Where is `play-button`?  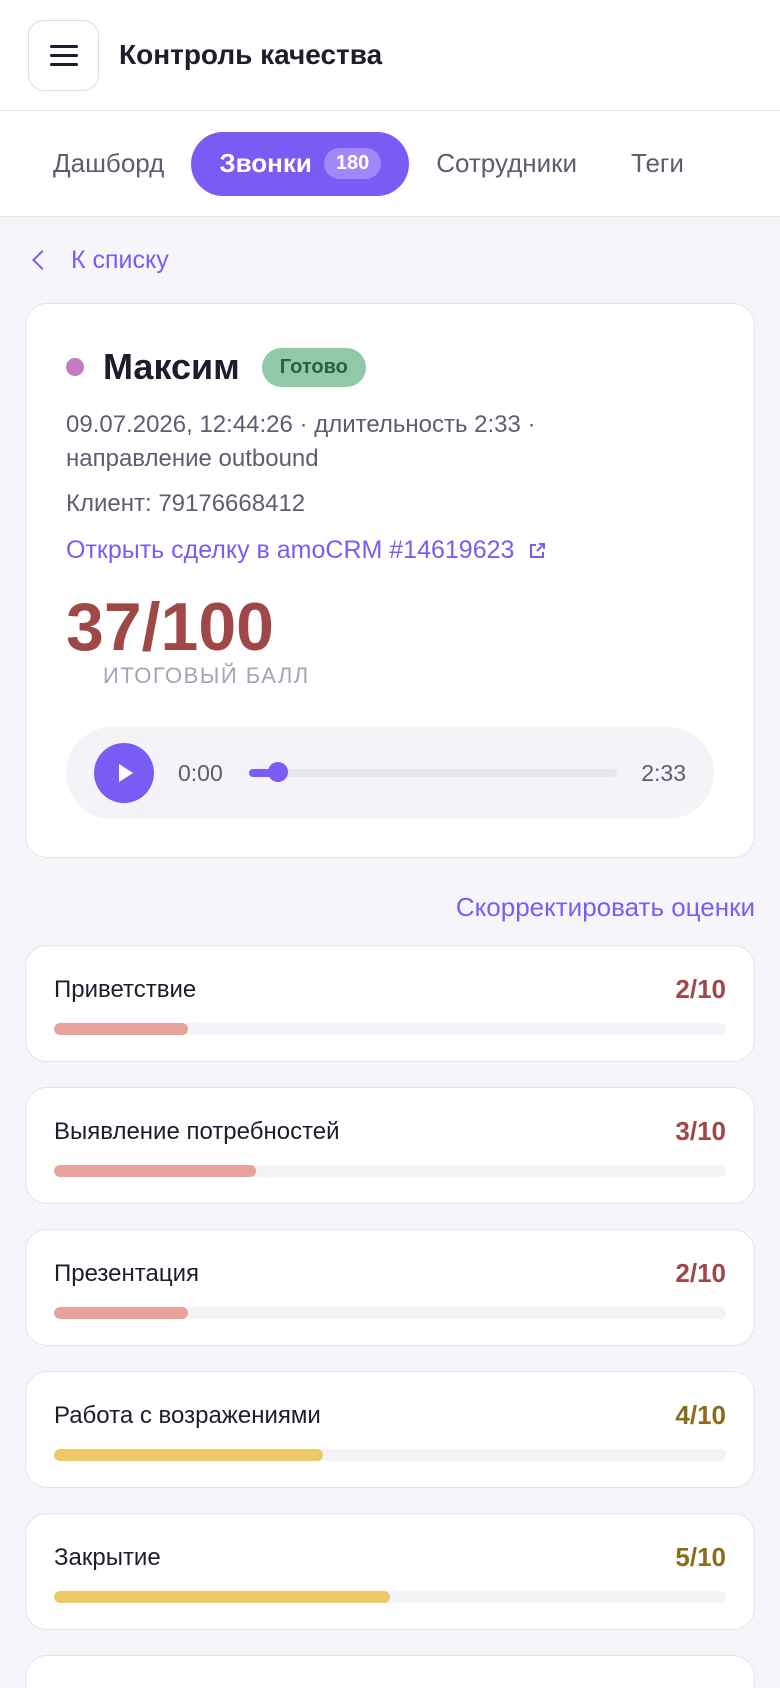
play-button is located at coordinates (124, 773).